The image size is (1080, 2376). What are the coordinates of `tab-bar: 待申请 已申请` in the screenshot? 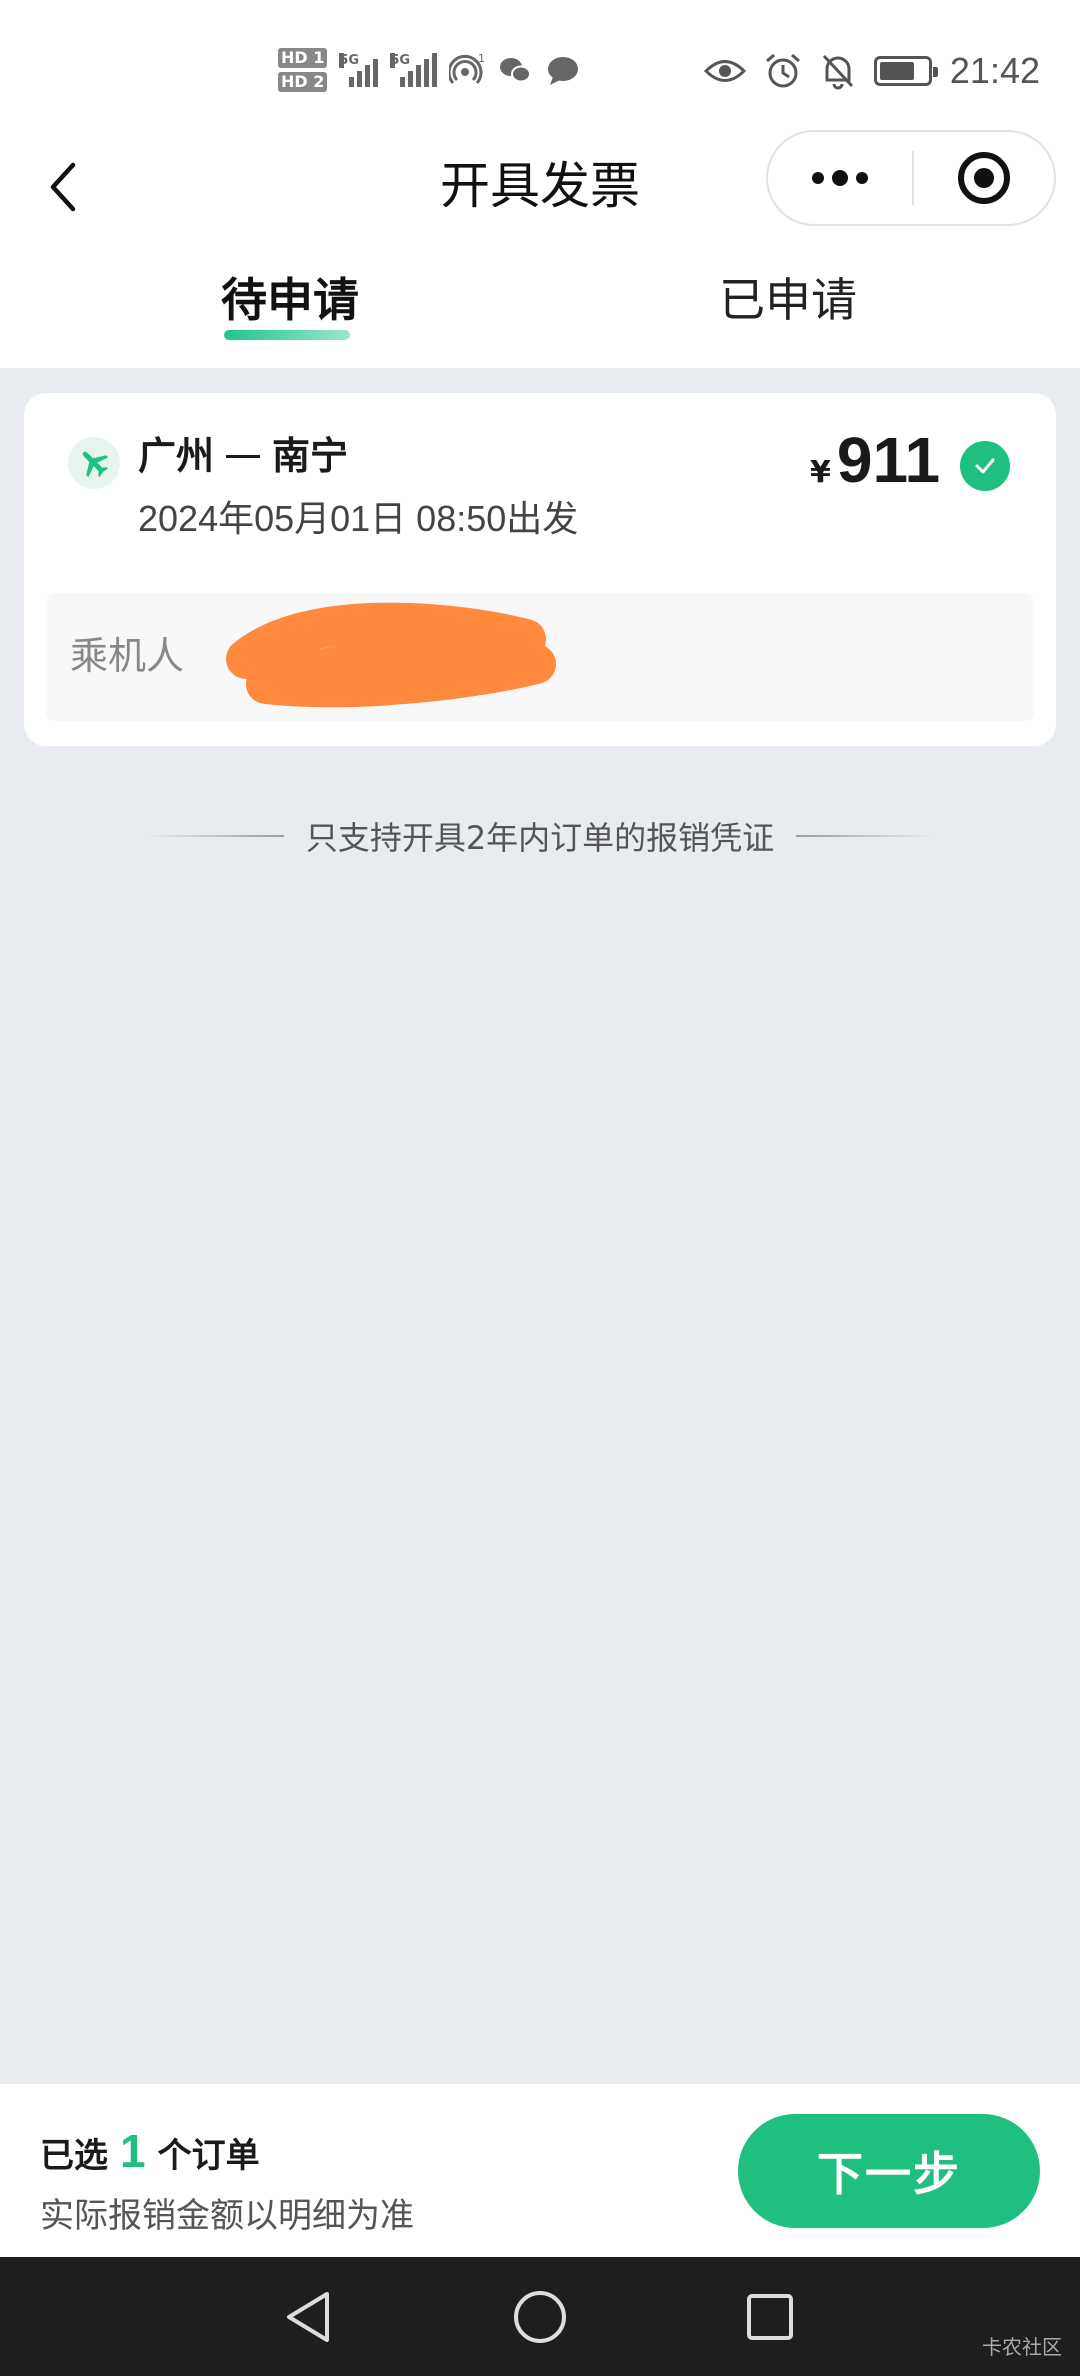 It's located at (540, 307).